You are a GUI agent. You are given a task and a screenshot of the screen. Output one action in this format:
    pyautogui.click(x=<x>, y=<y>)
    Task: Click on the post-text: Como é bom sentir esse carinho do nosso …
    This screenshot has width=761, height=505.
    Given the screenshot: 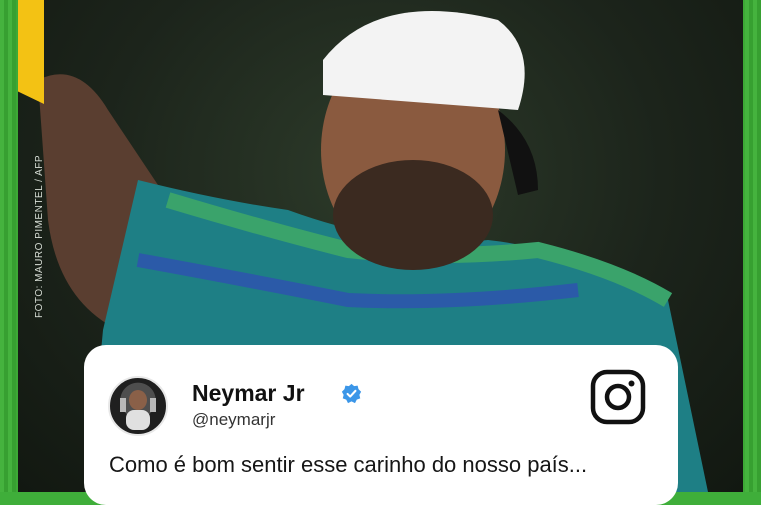 What is the action you would take?
    pyautogui.click(x=348, y=464)
    